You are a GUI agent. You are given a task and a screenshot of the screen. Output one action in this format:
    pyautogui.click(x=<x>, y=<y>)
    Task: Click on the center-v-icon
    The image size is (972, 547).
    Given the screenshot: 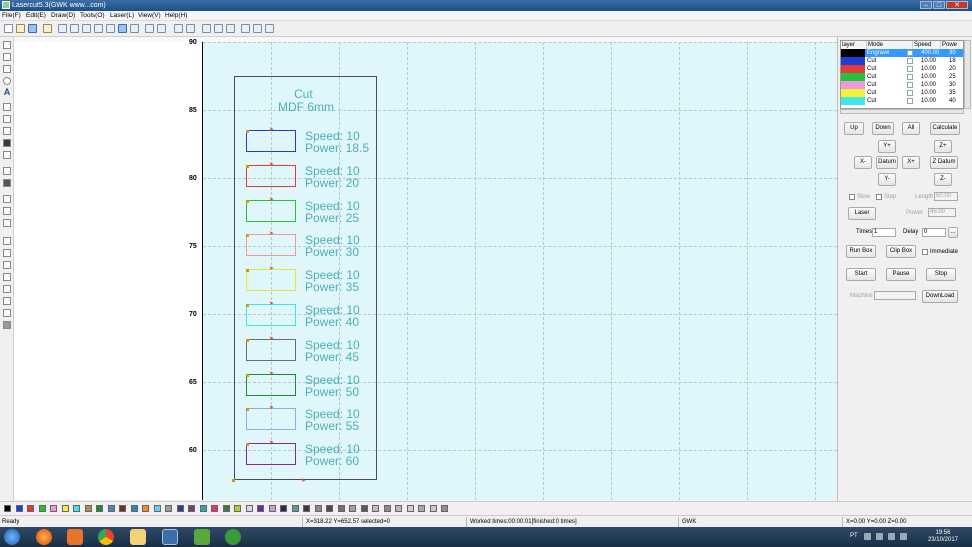 What is the action you would take?
    pyautogui.click(x=7, y=301)
    